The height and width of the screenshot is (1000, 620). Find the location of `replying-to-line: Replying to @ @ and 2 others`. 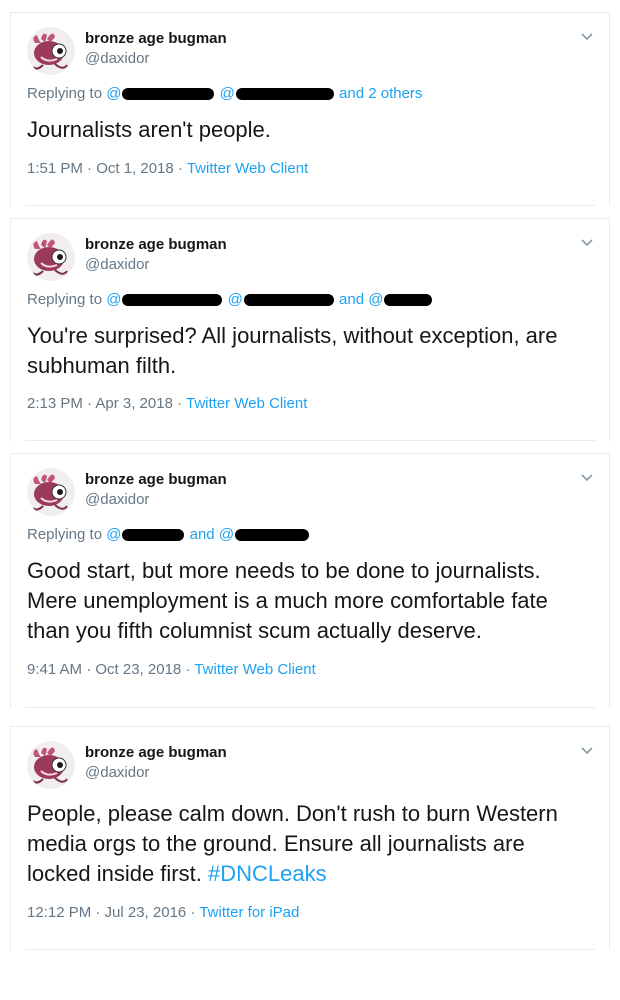

replying-to-line: Replying to @ @ and 2 others is located at coordinates (224, 93).